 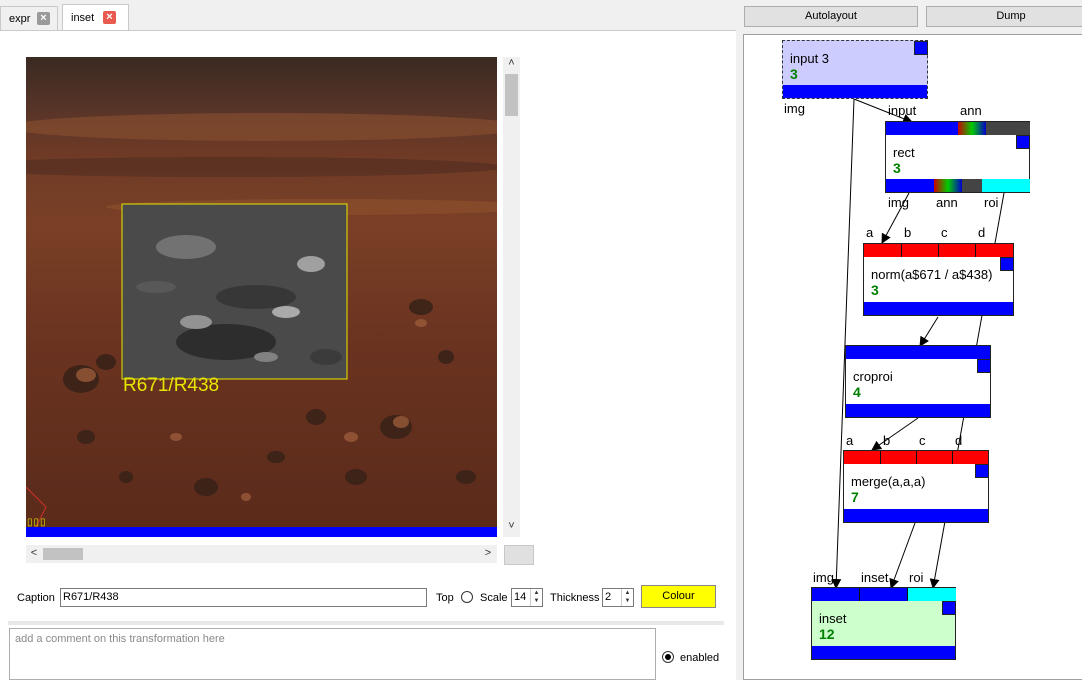 I want to click on scrollbar-corner, so click(x=519, y=555).